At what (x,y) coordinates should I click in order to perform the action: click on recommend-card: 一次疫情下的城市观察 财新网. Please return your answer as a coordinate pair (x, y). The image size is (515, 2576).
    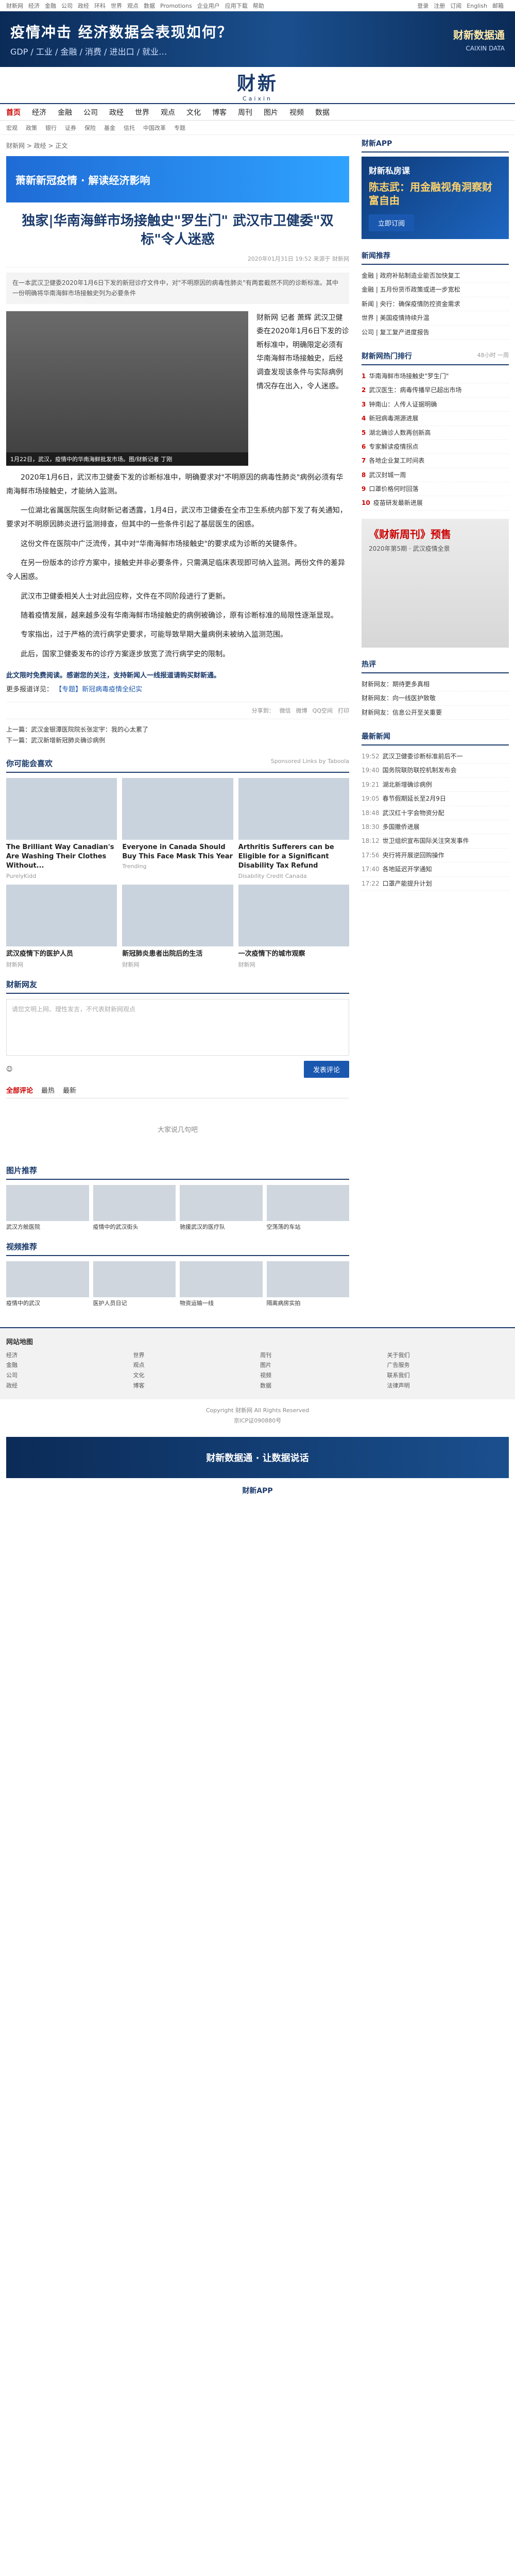
    Looking at the image, I should click on (293, 927).